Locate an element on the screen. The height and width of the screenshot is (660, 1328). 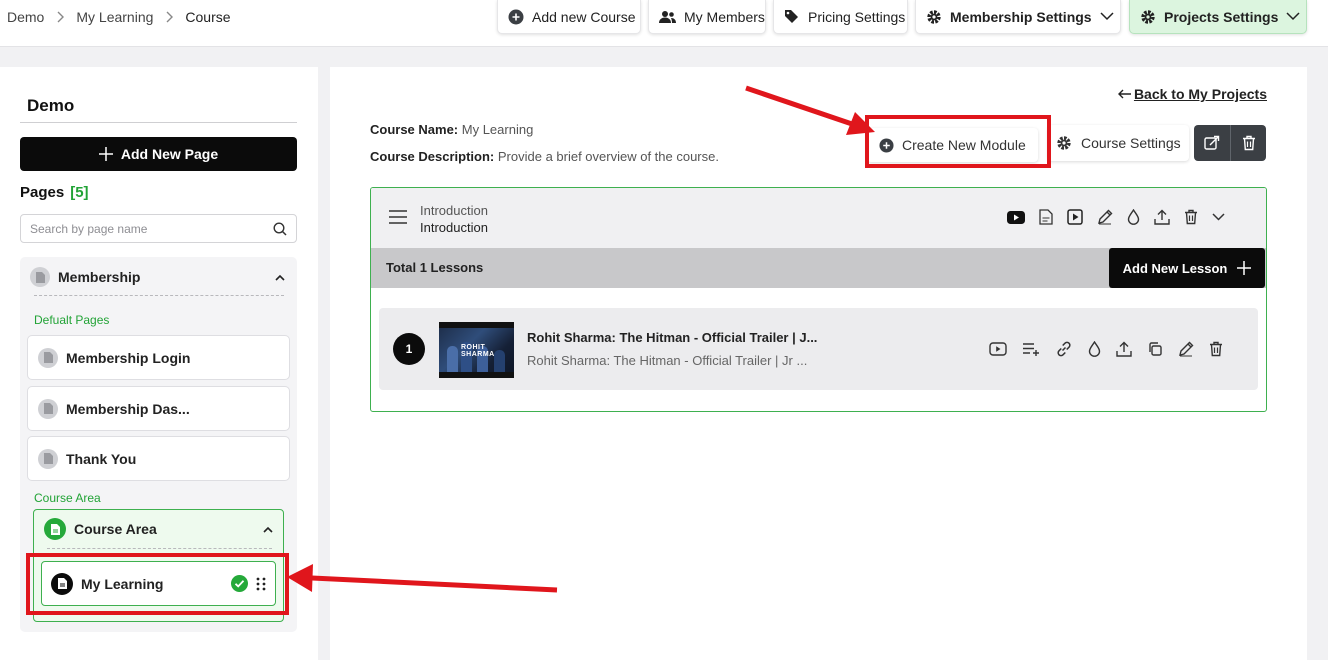
course-name: Course Name: My Learning is located at coordinates (451, 129).